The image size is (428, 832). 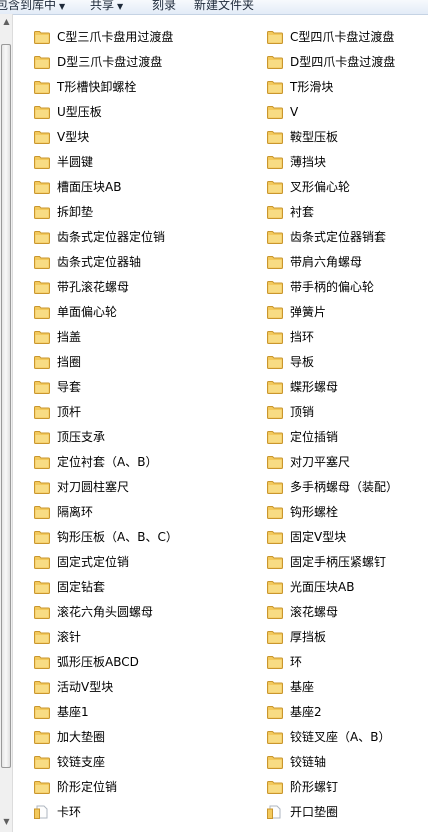 I want to click on folder-item: 挡环, so click(x=347, y=337).